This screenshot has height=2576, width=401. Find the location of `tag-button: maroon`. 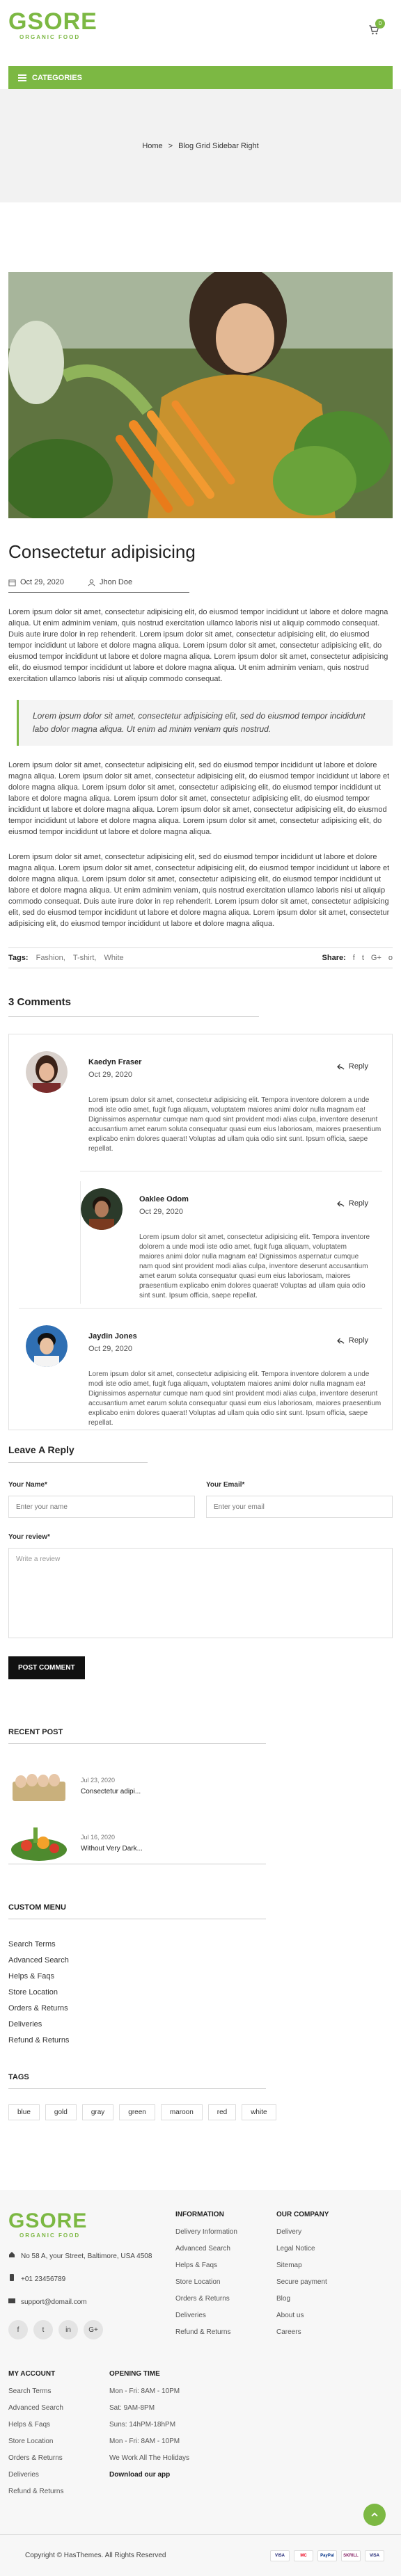

tag-button: maroon is located at coordinates (182, 2112).